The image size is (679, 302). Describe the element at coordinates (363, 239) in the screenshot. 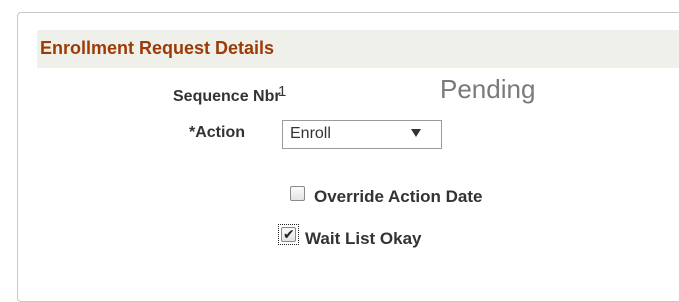

I see `wait-list-okay-label: Wait List Okay` at that location.